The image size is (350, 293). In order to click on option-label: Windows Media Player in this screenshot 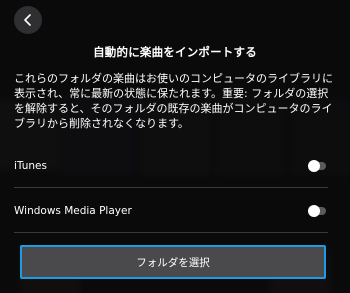, I will do `click(73, 211)`.